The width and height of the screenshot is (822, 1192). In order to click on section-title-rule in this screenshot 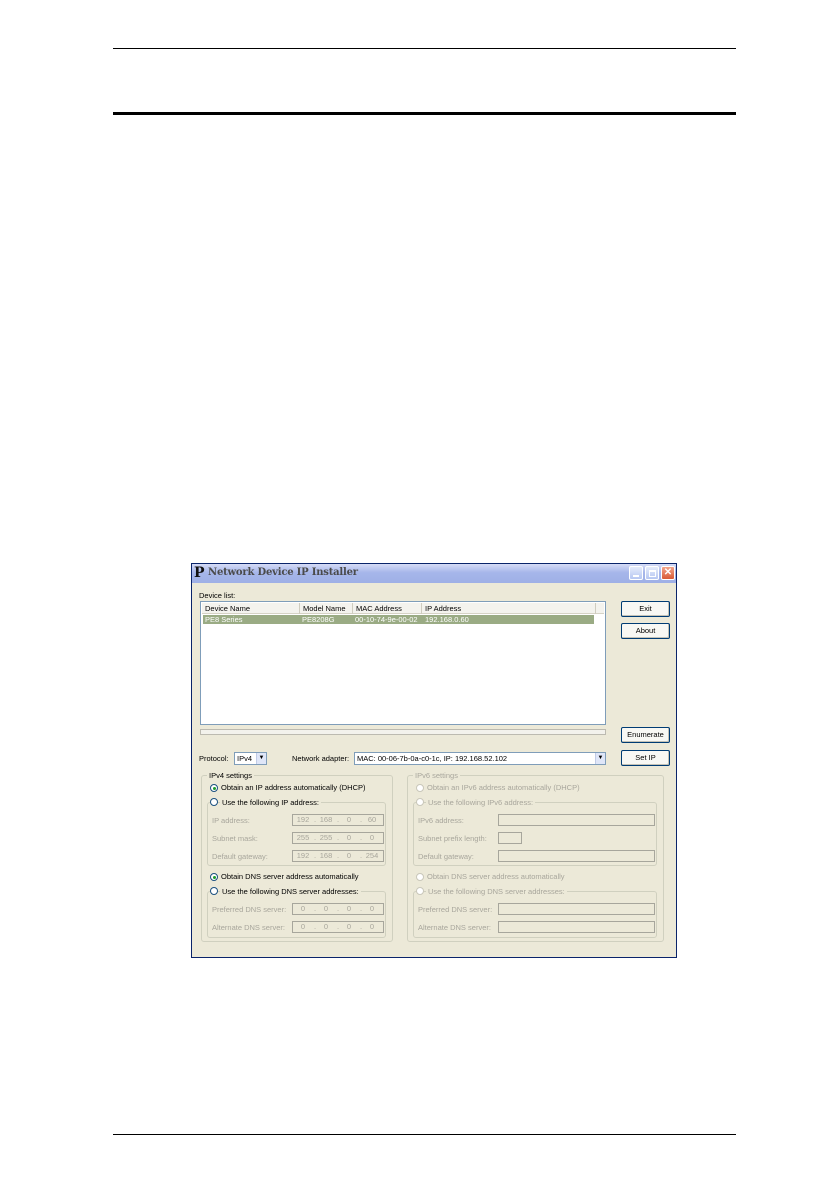, I will do `click(424, 113)`.